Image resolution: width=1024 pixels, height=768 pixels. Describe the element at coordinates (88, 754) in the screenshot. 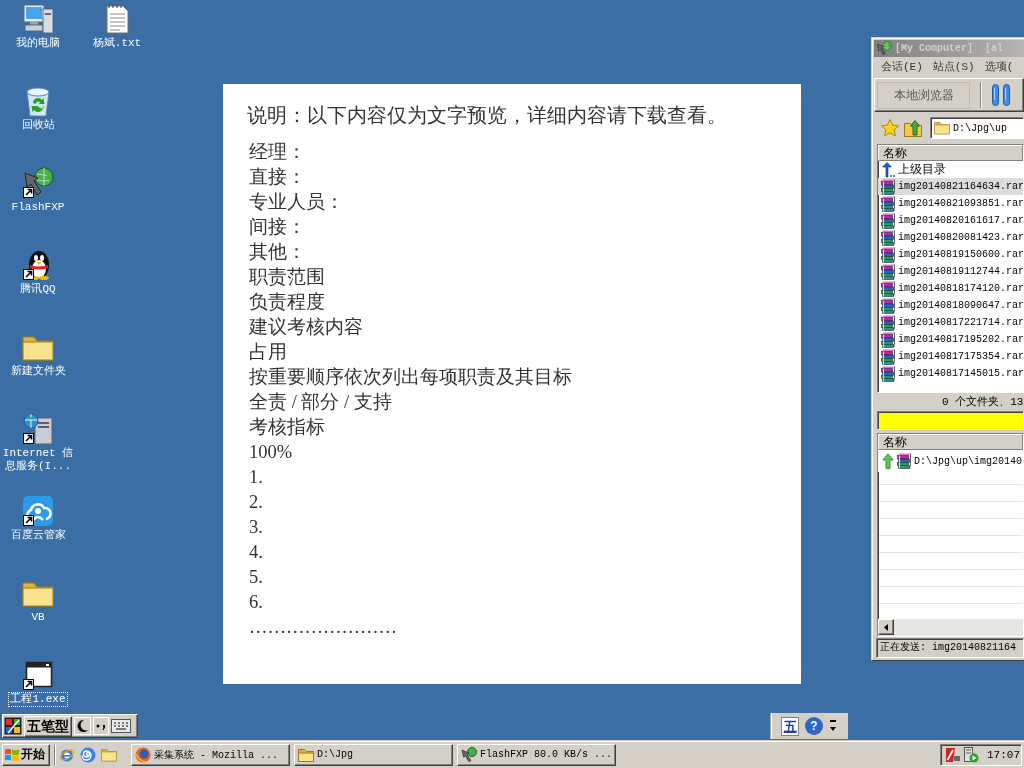

I see `spiral-icon` at that location.